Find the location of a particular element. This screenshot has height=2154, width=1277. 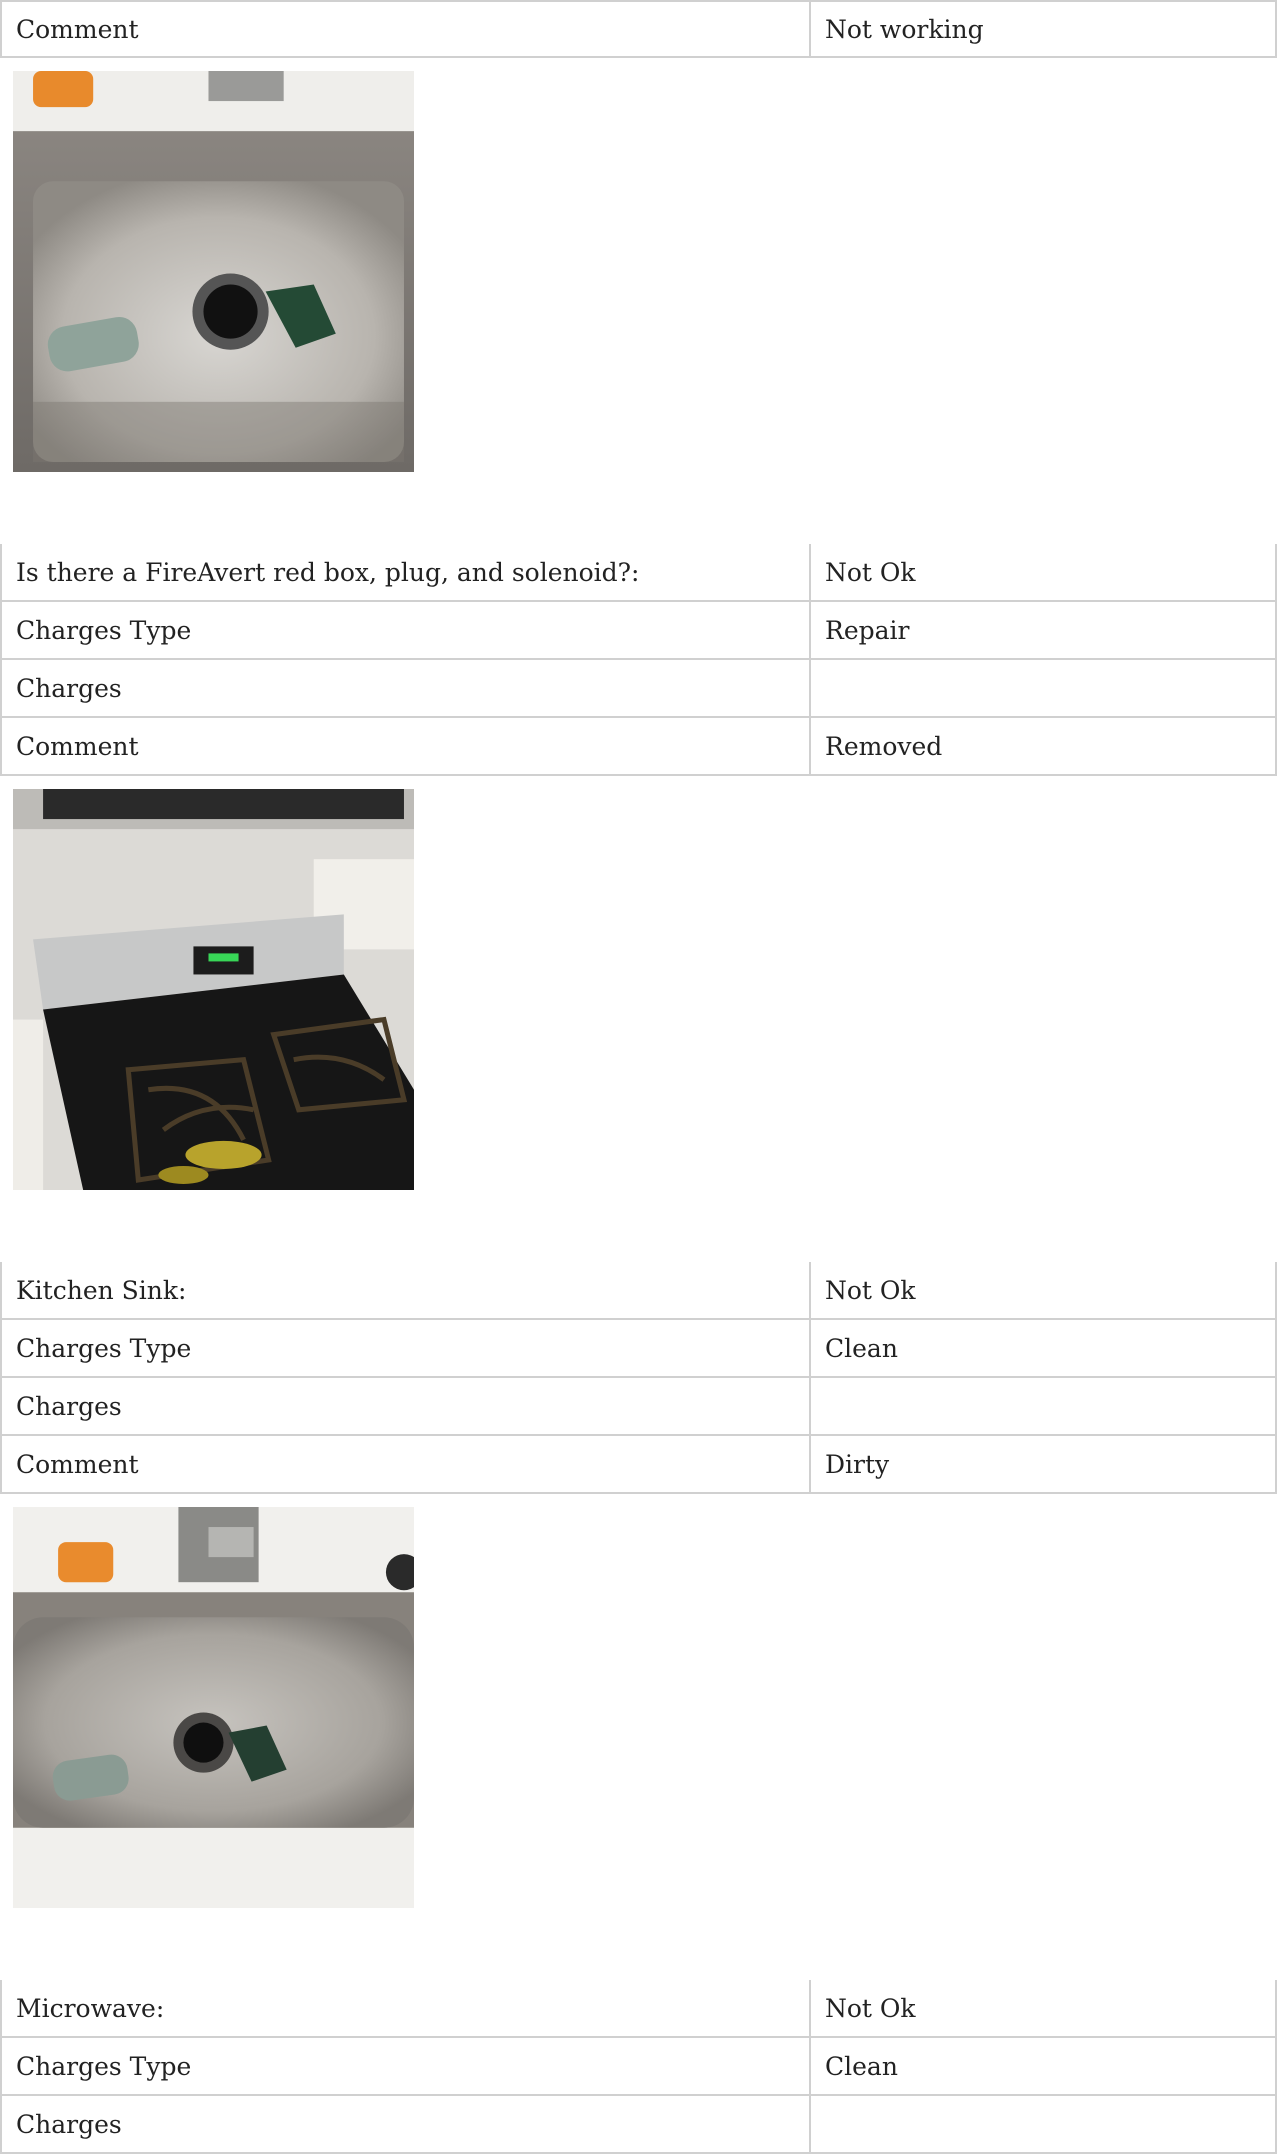

table-row: Charges Type Repair is located at coordinates (638, 631).